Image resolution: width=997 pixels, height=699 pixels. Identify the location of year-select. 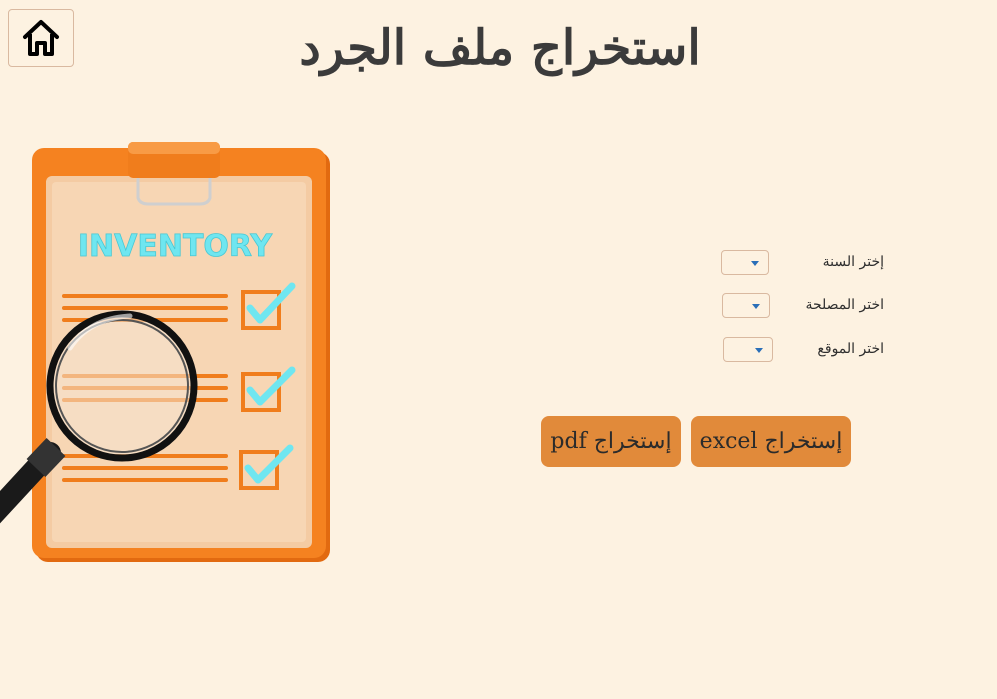
(745, 262).